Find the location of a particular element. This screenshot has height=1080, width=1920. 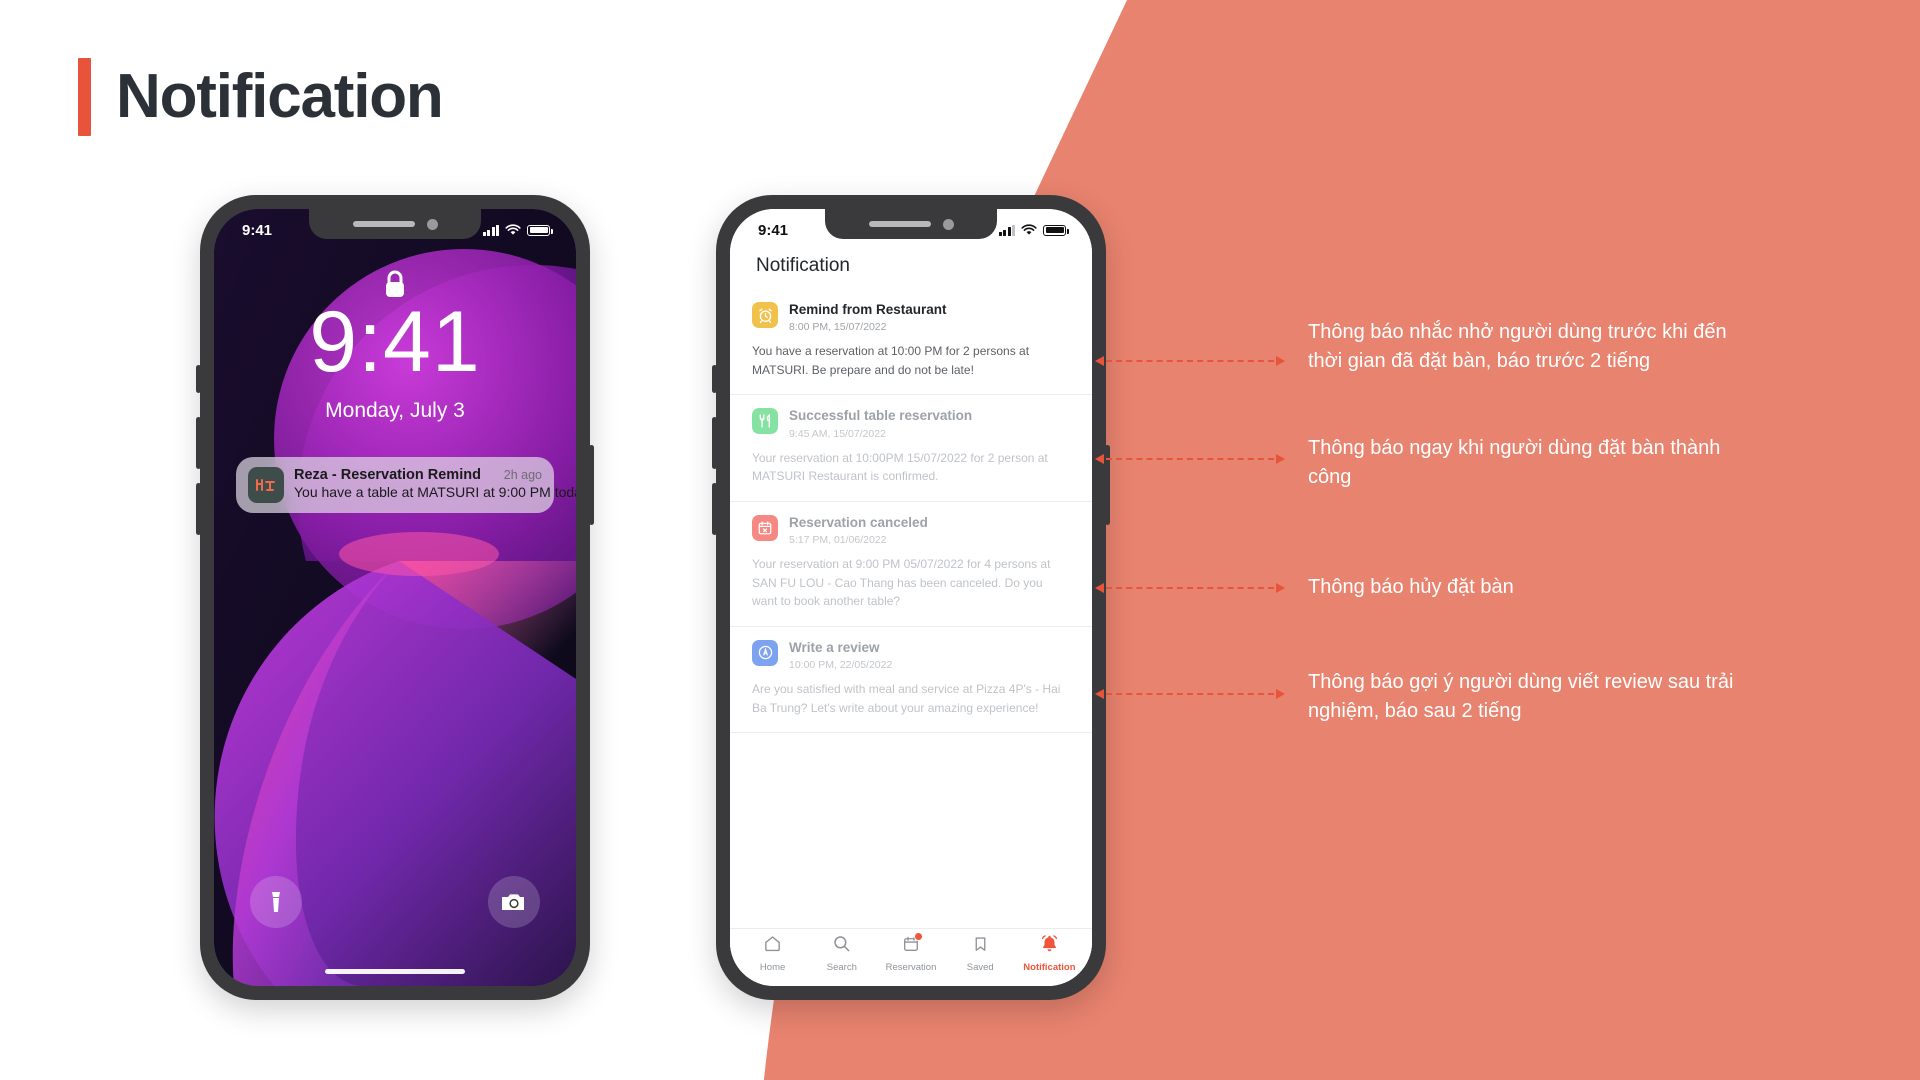

tab-reservation: Reservation is located at coordinates (910, 952).